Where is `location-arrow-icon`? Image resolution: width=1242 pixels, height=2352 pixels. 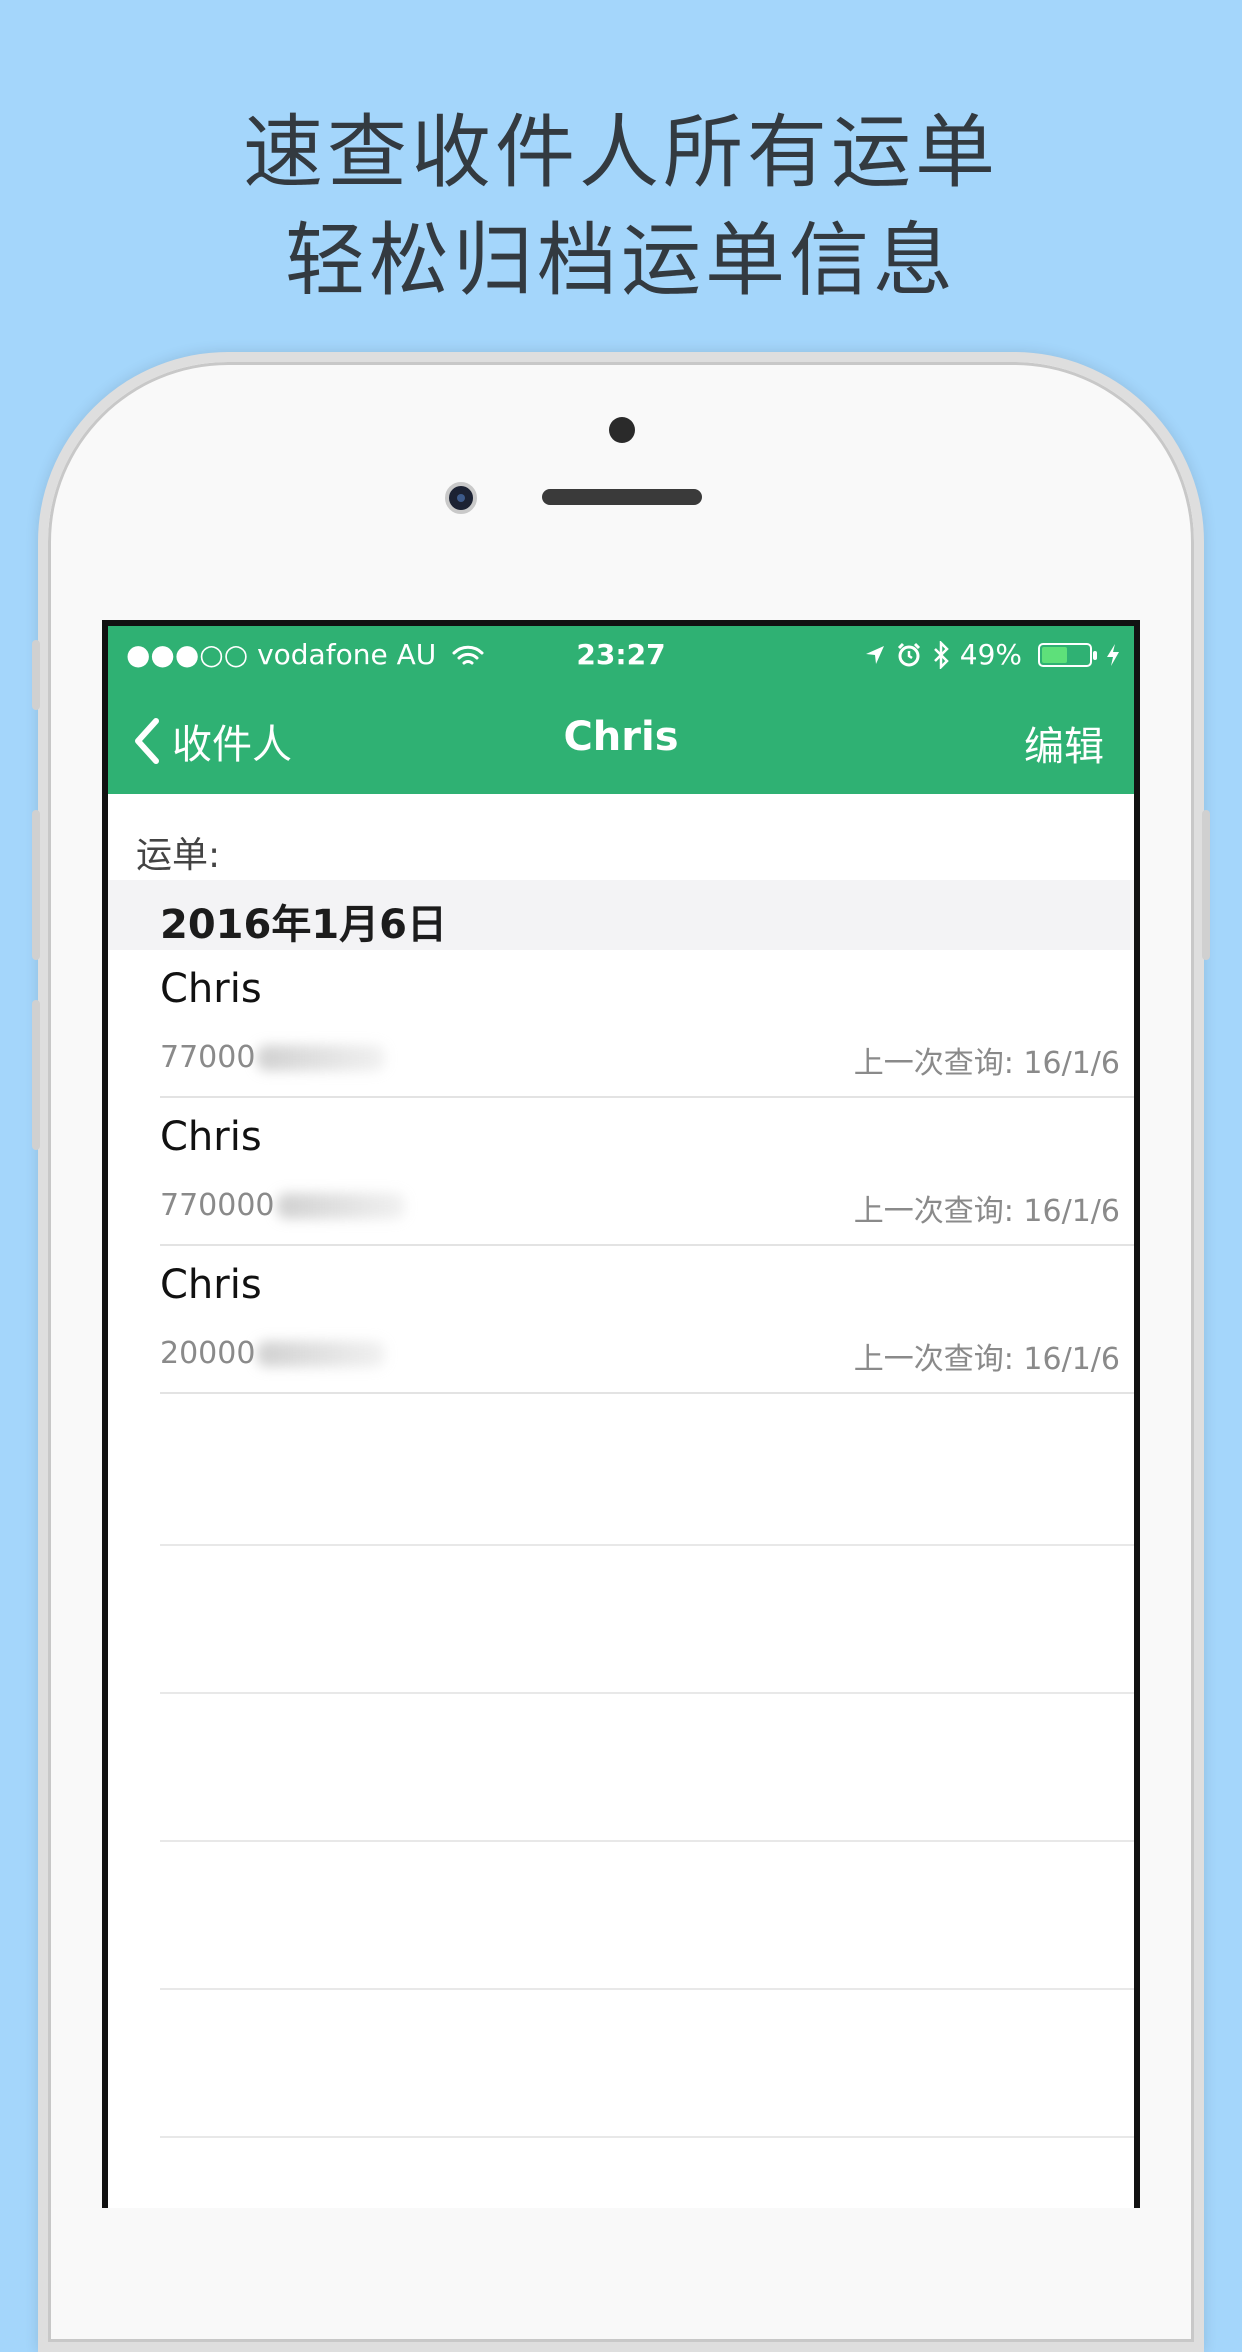 location-arrow-icon is located at coordinates (874, 654).